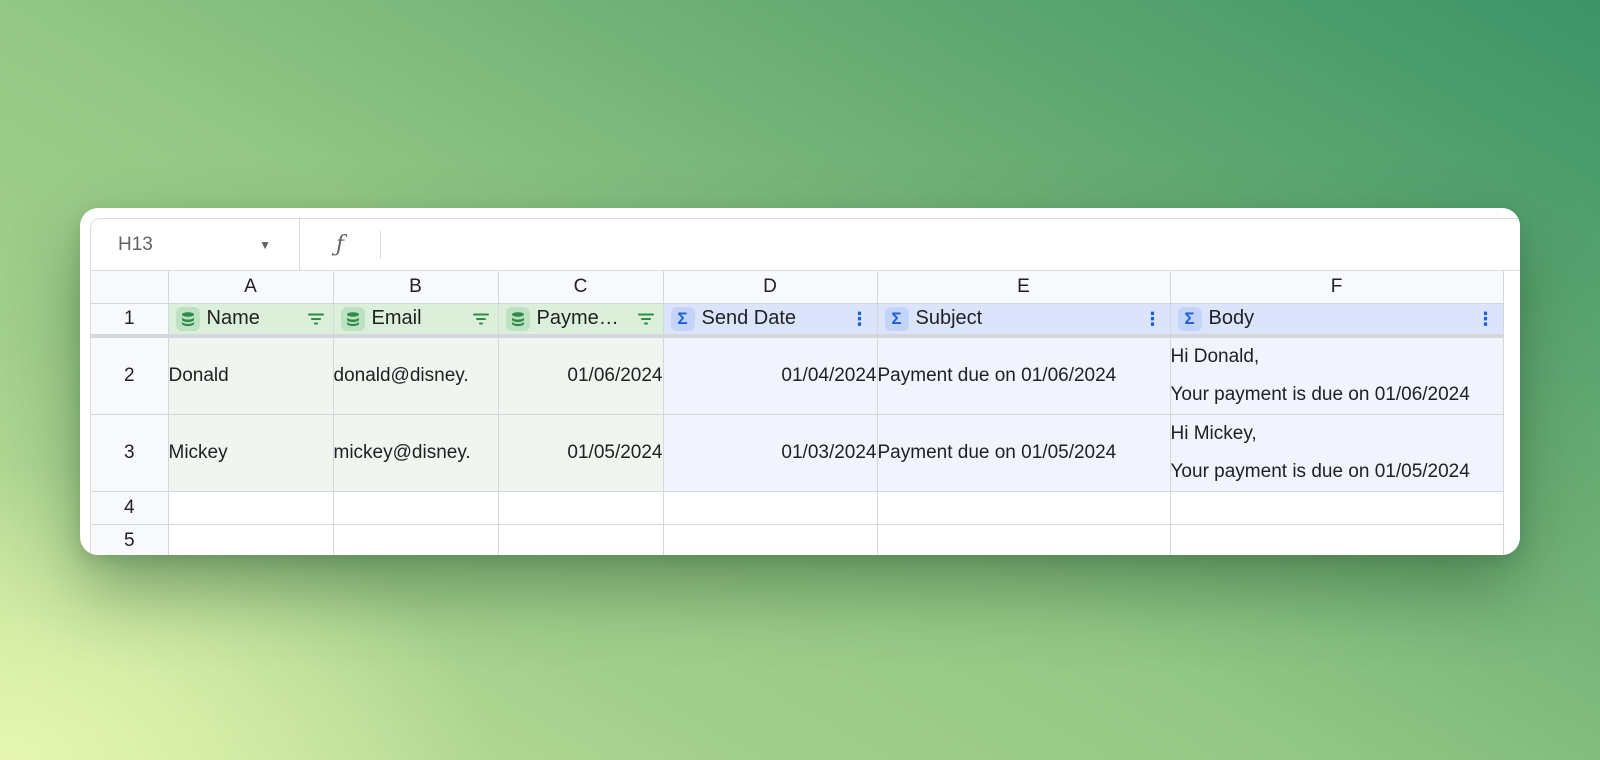 Image resolution: width=1600 pixels, height=760 pixels. Describe the element at coordinates (1213, 433) in the screenshot. I see `body-line: Hi Mickey,` at that location.